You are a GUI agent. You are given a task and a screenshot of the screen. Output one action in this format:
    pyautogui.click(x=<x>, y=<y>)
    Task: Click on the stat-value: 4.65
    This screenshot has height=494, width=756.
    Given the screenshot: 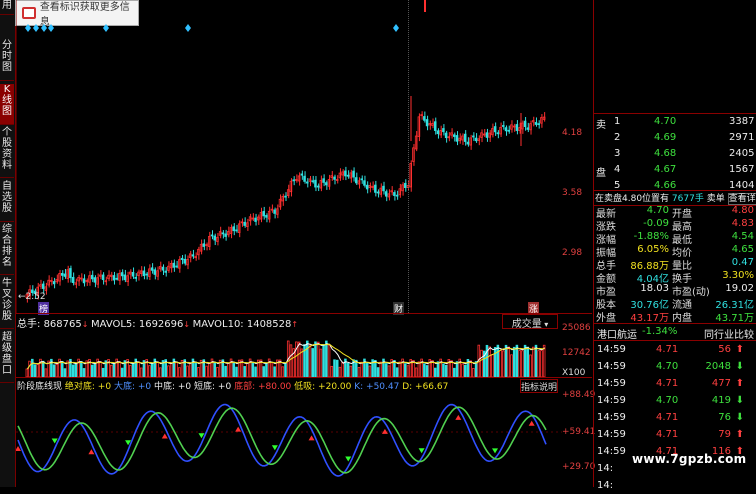 What is the action you would take?
    pyautogui.click(x=742, y=249)
    